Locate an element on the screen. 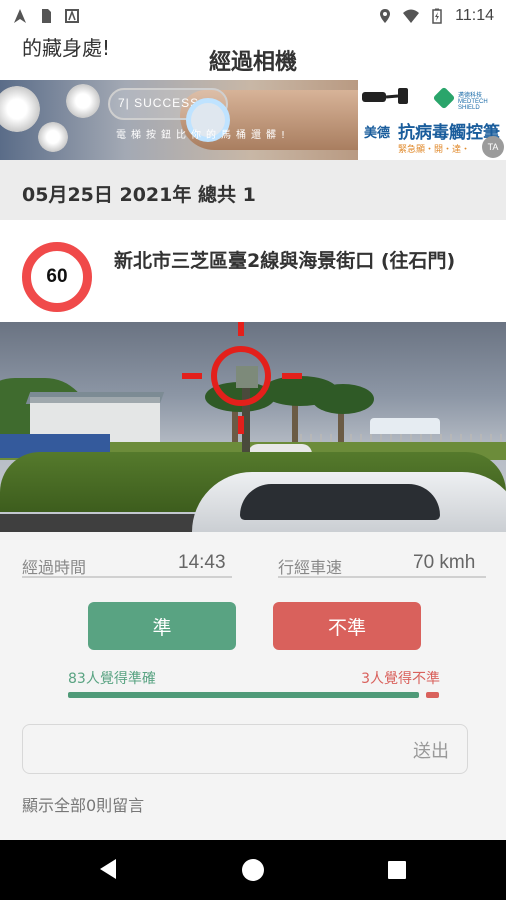 The height and width of the screenshot is (900, 506). speed-limit-sign: 60 is located at coordinates (57, 277).